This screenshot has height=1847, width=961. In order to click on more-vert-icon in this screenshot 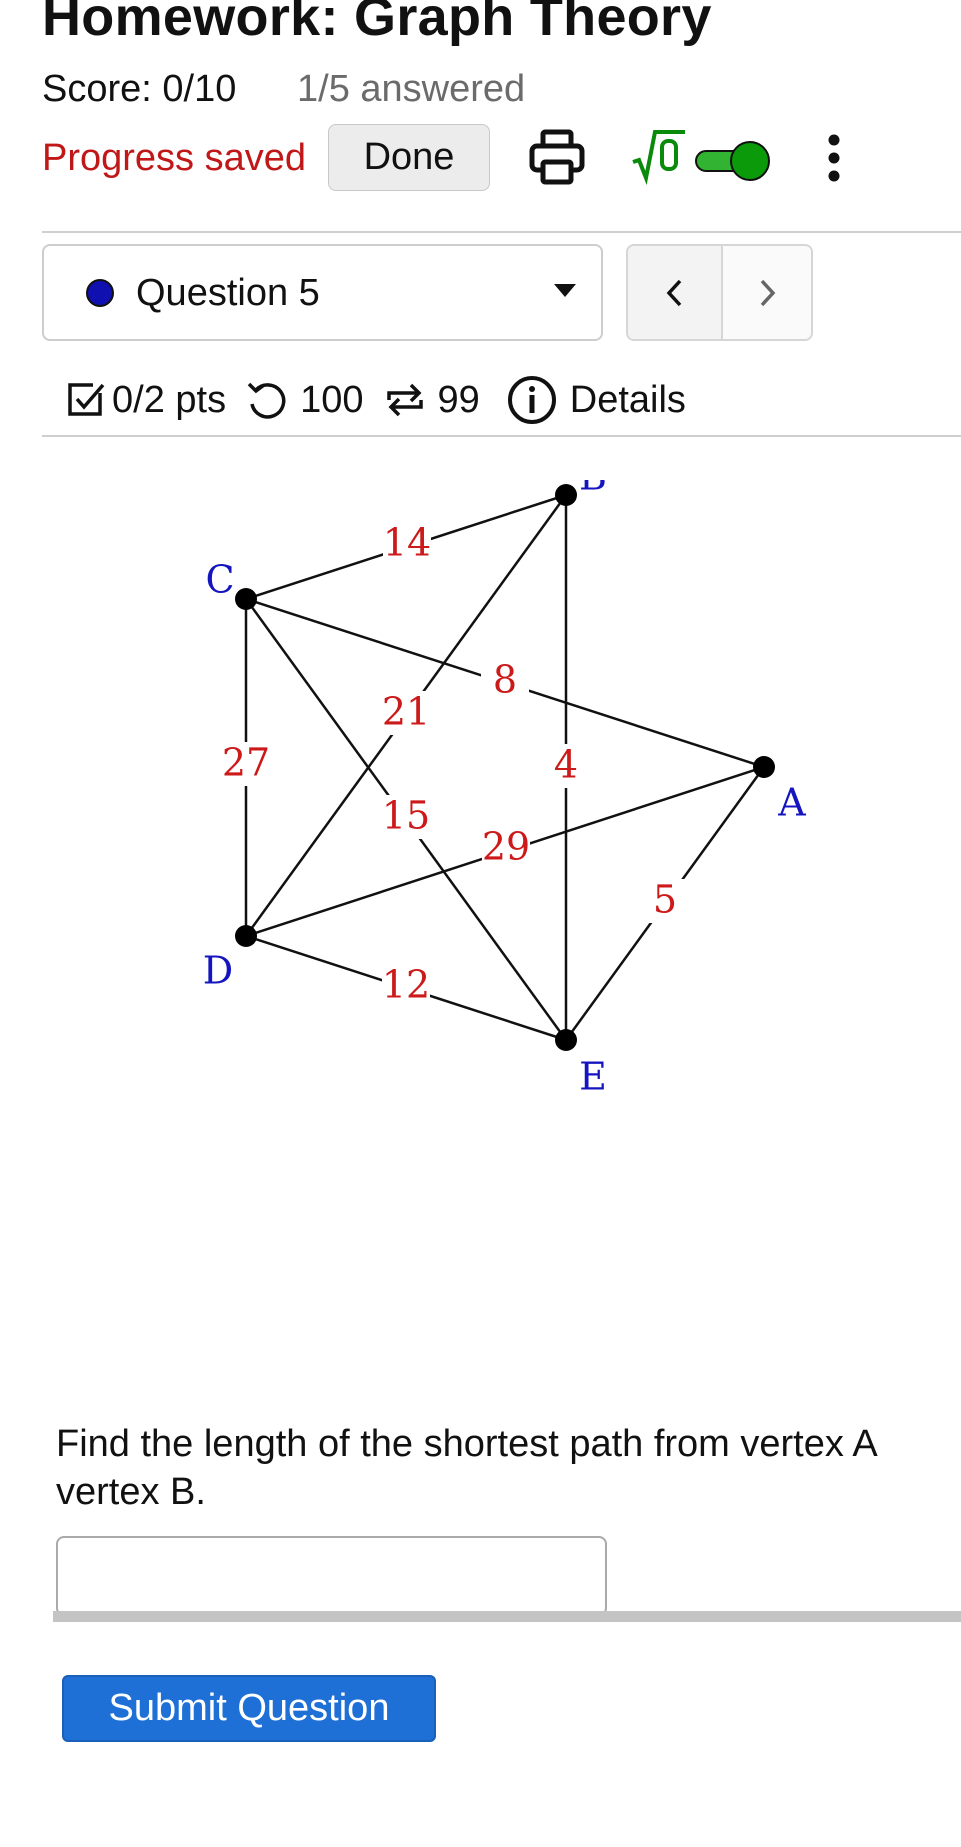, I will do `click(834, 160)`.